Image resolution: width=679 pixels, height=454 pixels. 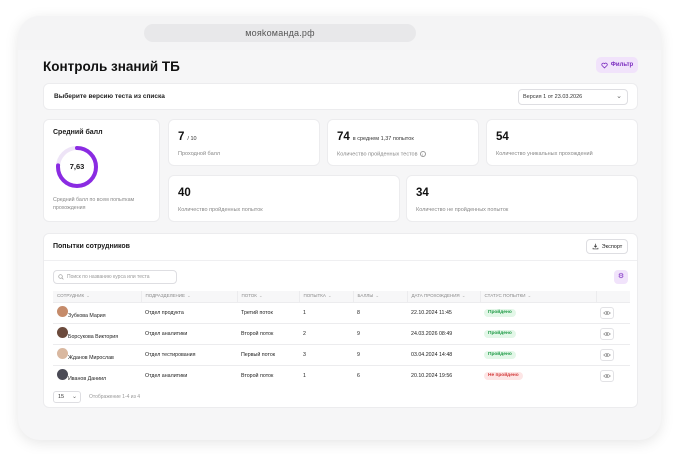 What do you see at coordinates (268, 296) in the screenshot?
I see `column-header: Поток ⌄` at bounding box center [268, 296].